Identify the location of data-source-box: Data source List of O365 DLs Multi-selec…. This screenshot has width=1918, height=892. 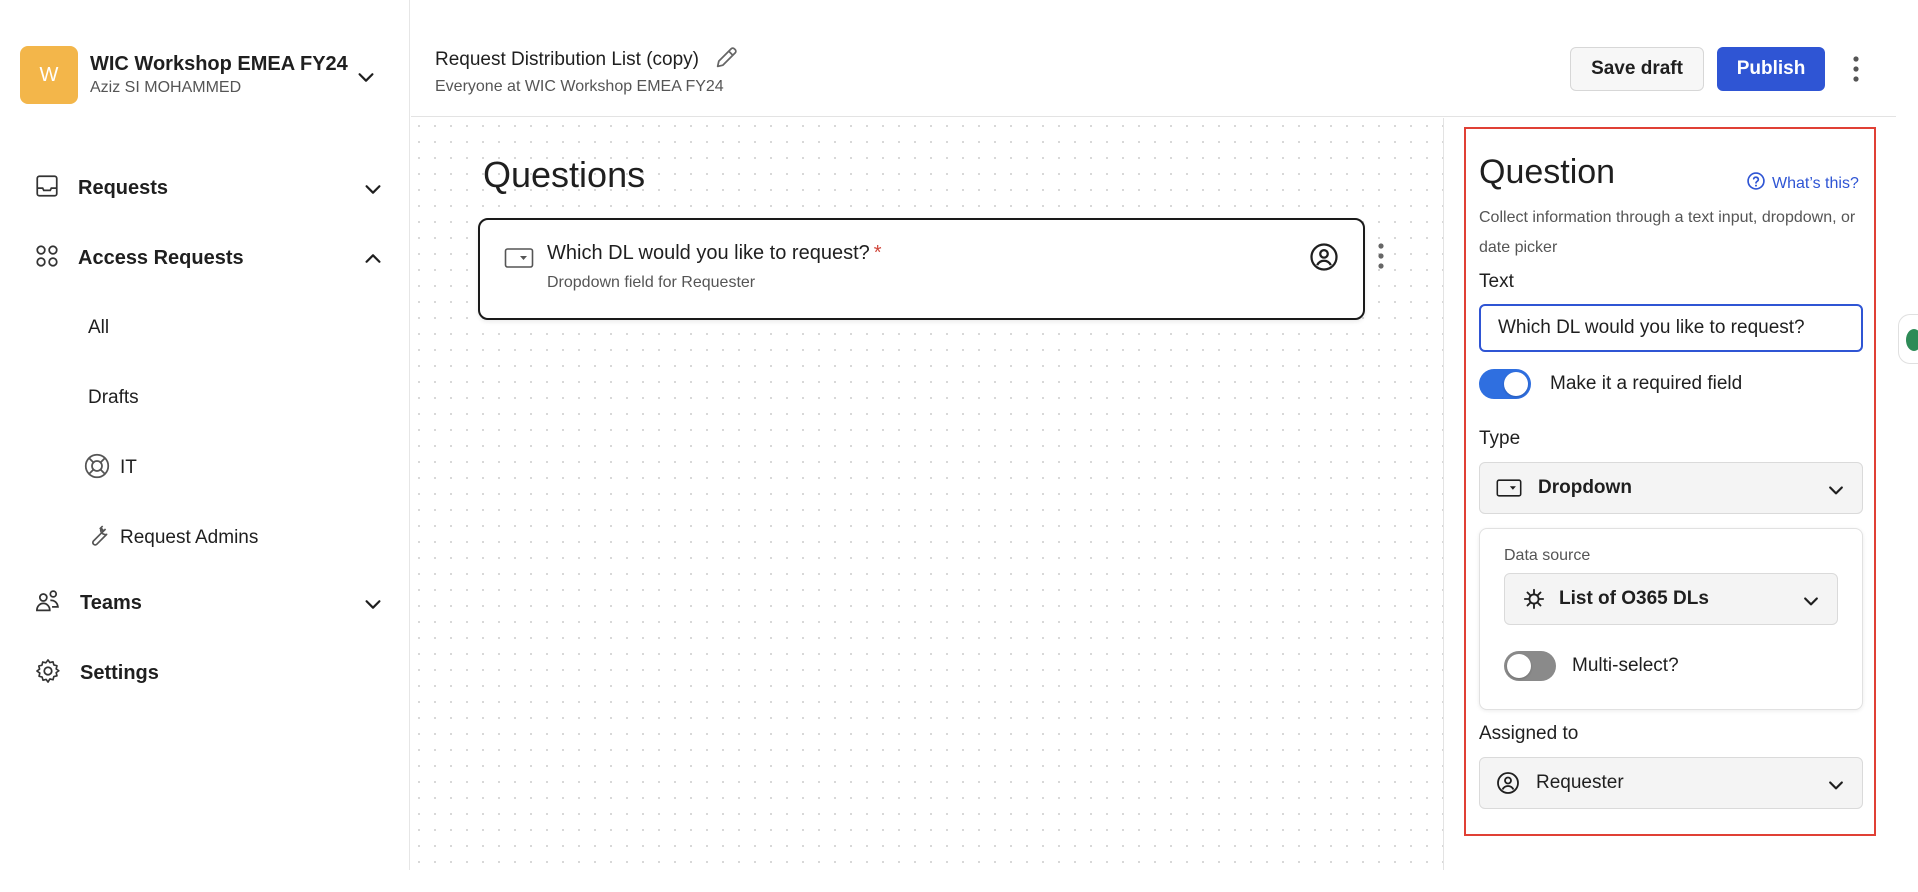
(1671, 619).